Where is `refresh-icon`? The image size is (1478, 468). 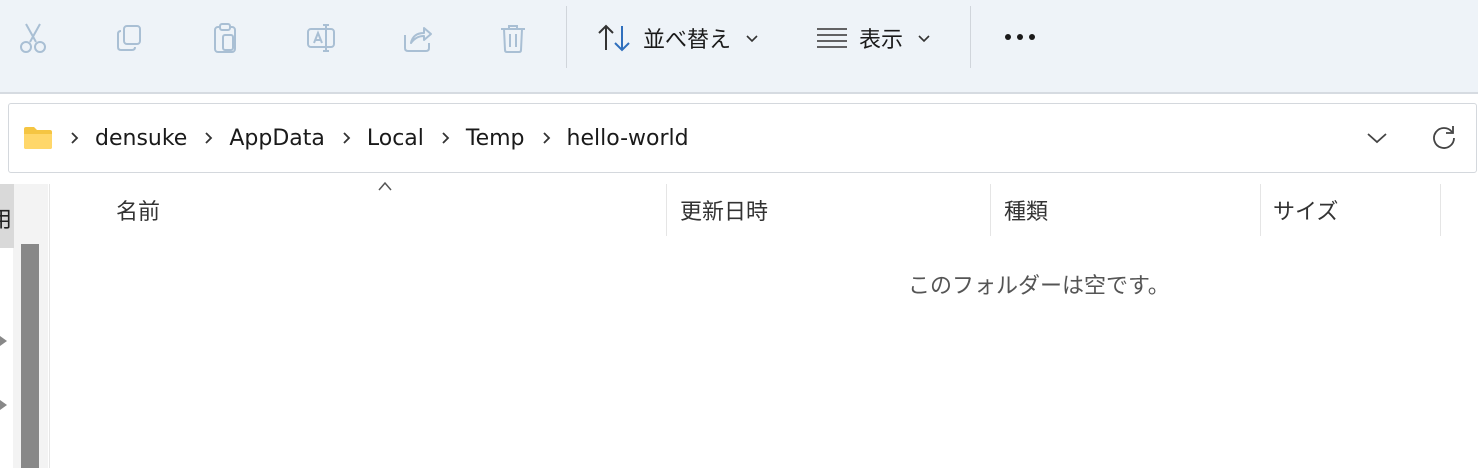 refresh-icon is located at coordinates (1444, 137).